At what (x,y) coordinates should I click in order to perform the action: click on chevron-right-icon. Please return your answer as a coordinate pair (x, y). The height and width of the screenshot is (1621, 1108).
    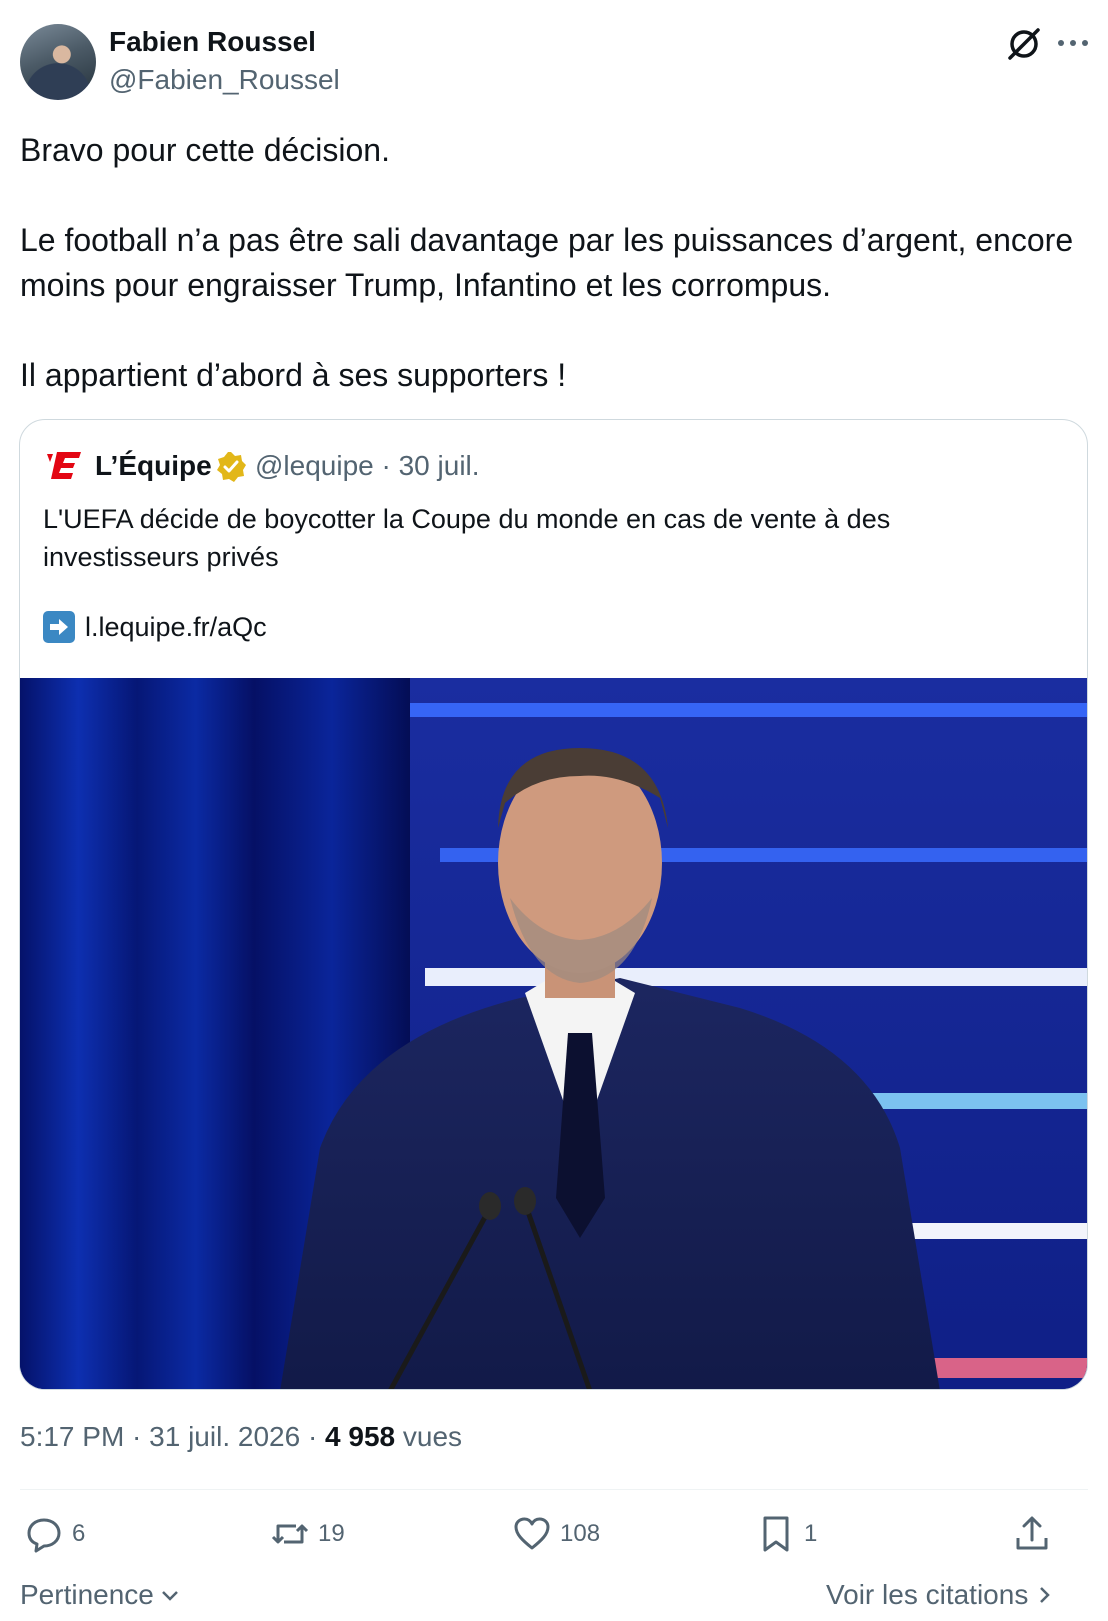
    Looking at the image, I should click on (1045, 1595).